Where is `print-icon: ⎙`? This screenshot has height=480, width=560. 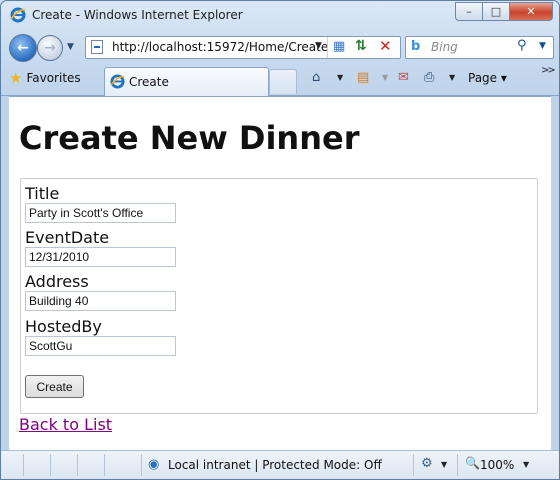 print-icon: ⎙ is located at coordinates (429, 77).